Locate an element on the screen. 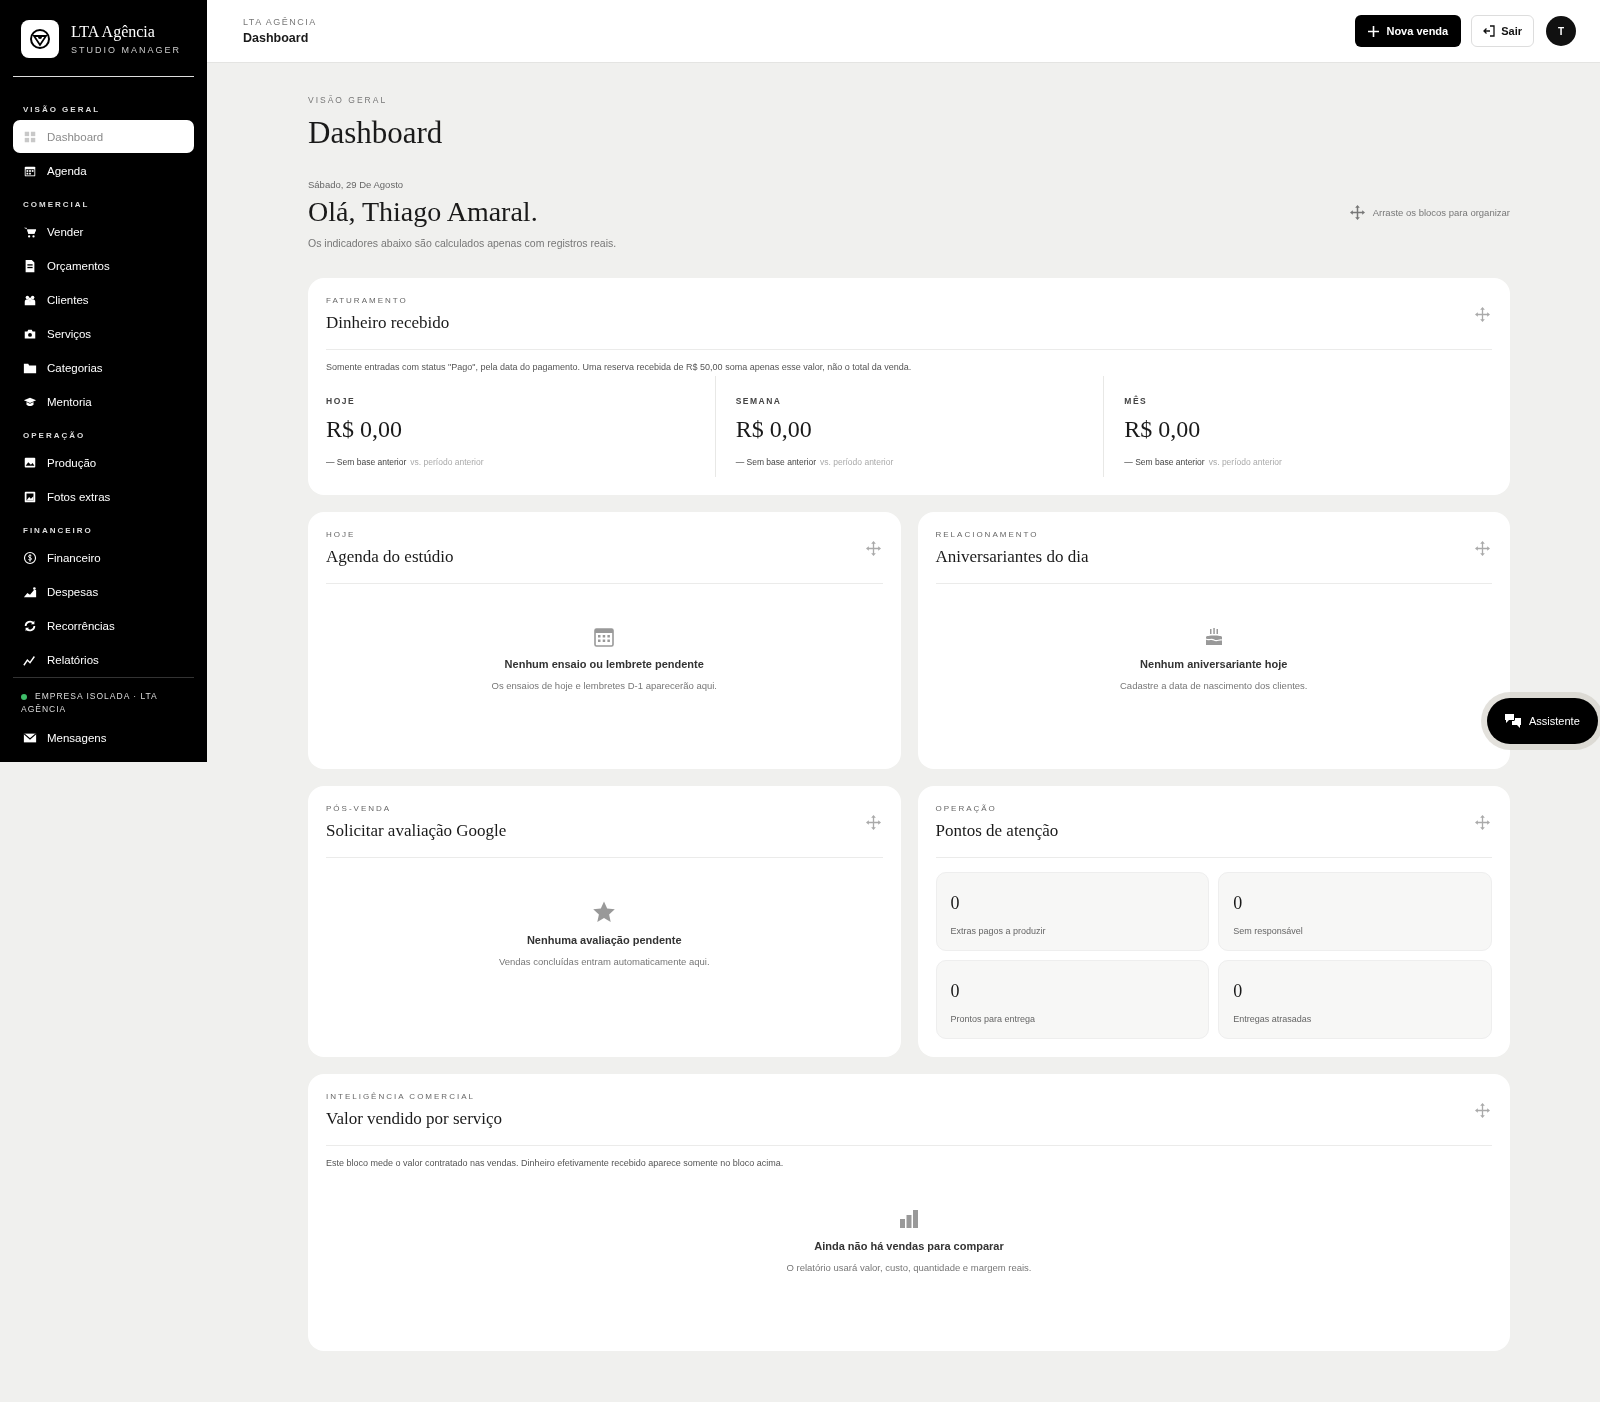  page-heading: Dashboard is located at coordinates (376, 133).